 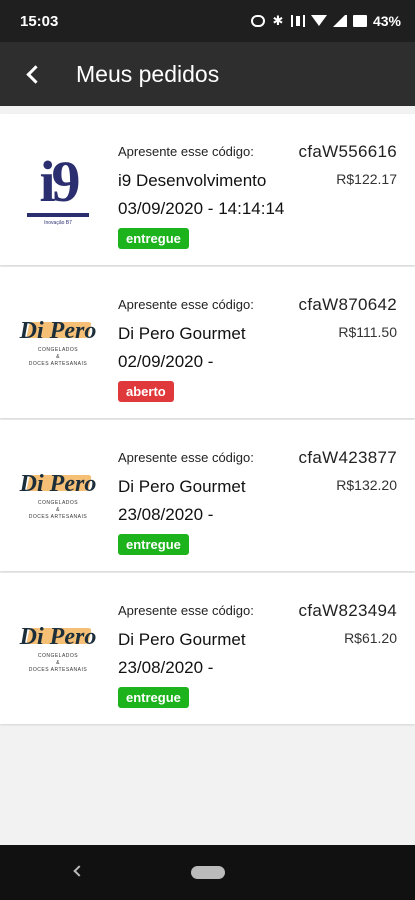 I want to click on store-logo: i9 Inovação B7, so click(x=58, y=189).